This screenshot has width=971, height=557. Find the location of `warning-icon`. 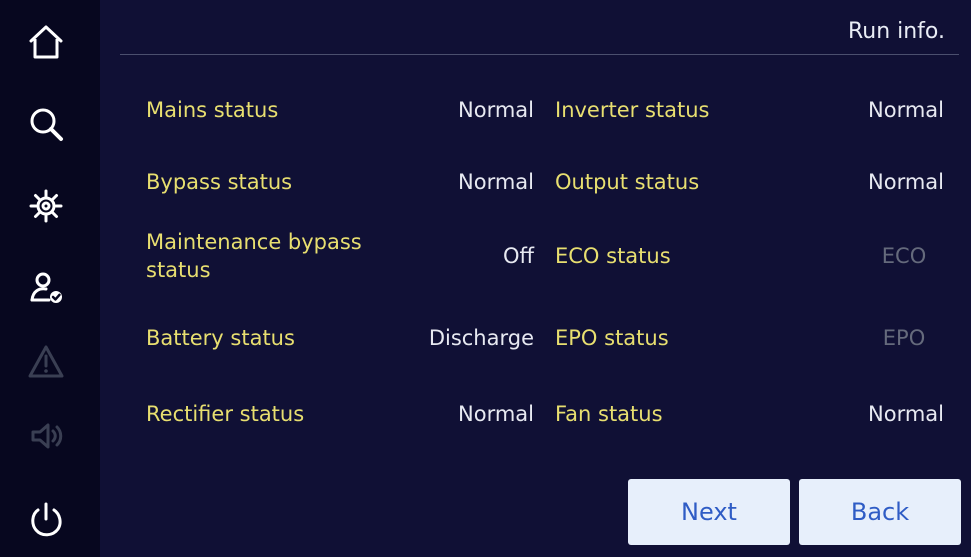

warning-icon is located at coordinates (46, 362).